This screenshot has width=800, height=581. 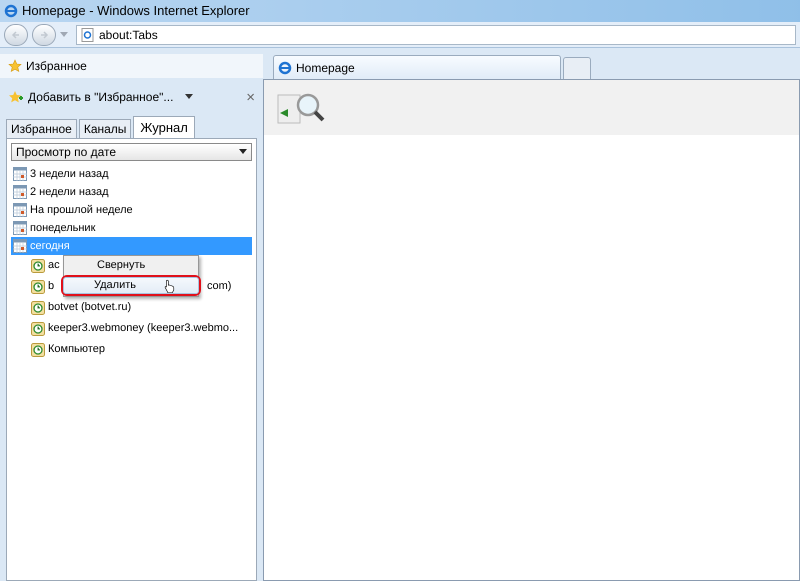 What do you see at coordinates (136, 11) in the screenshot?
I see `window-title: Homepage - Windows Internet Explorer` at bounding box center [136, 11].